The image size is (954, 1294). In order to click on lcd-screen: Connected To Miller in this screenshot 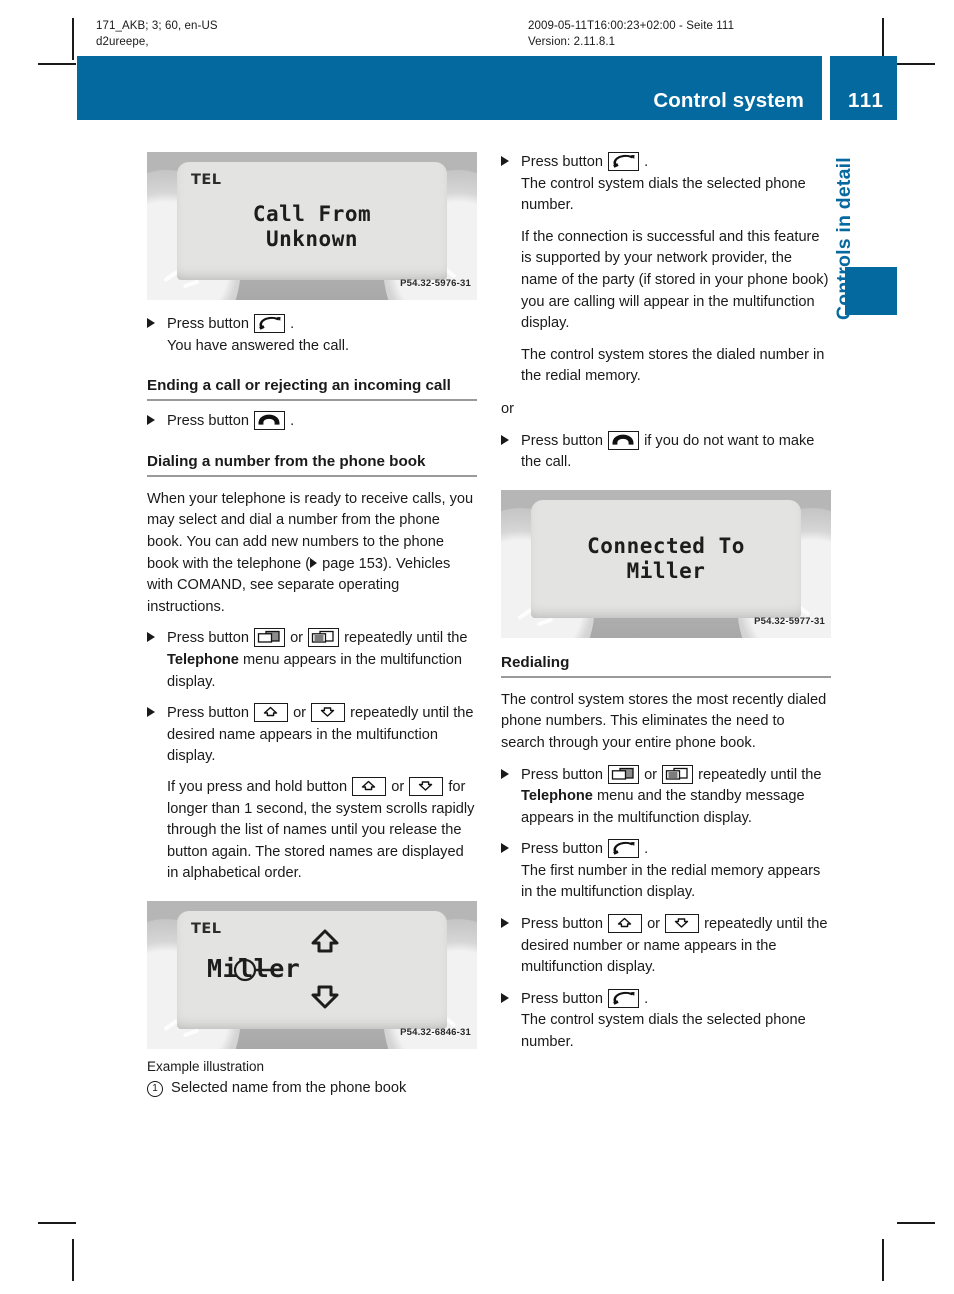, I will do `click(666, 558)`.